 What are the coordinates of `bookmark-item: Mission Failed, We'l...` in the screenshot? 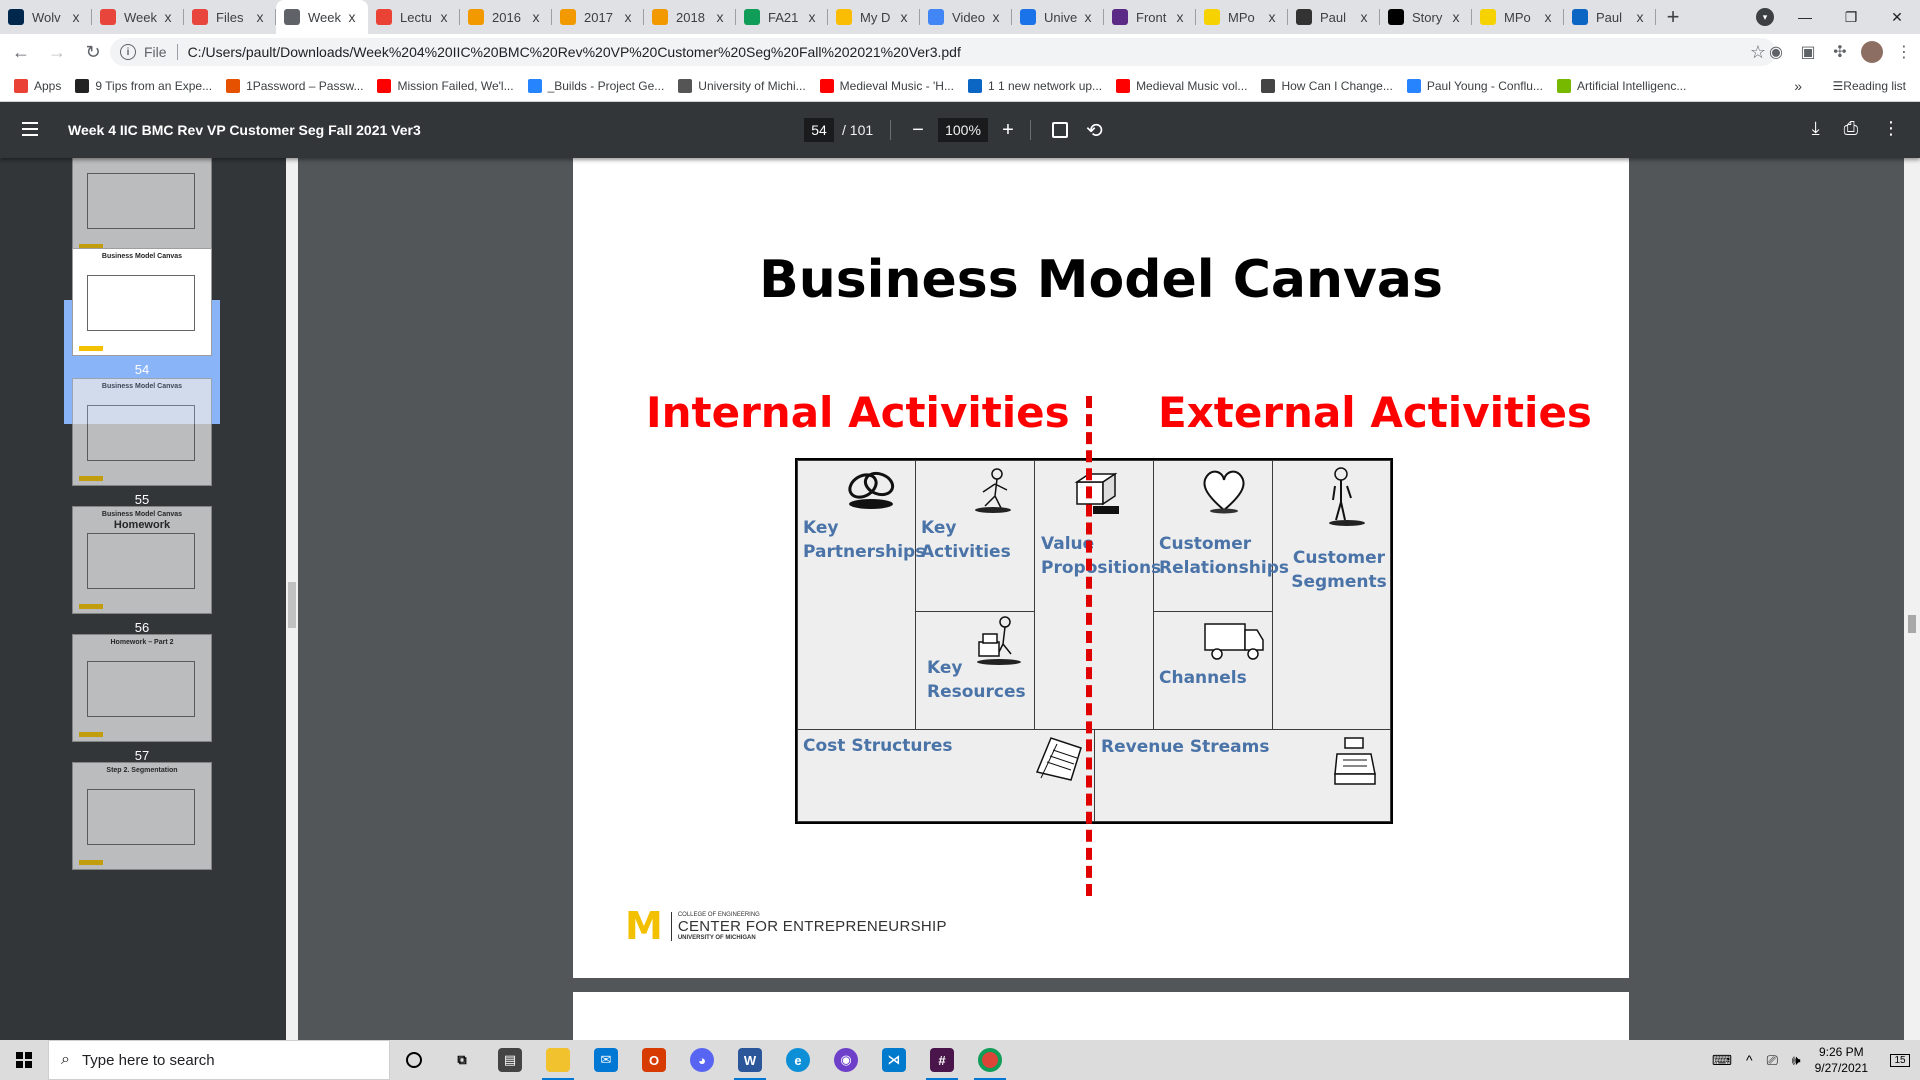 It's located at (445, 85).